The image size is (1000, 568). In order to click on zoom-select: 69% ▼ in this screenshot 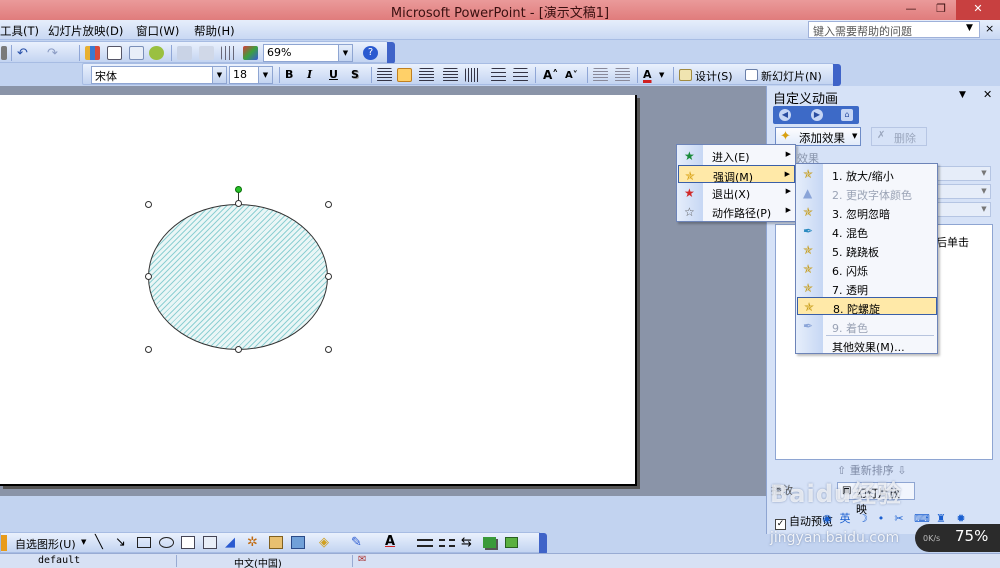, I will do `click(308, 53)`.